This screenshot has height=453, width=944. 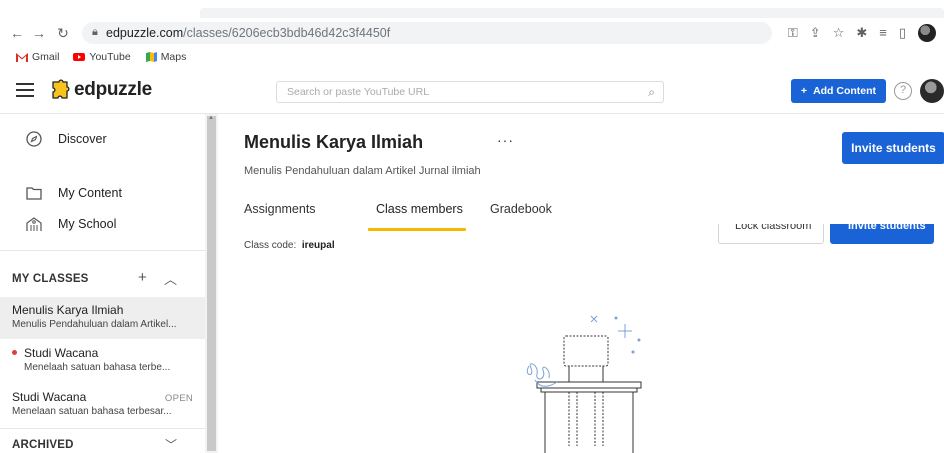 I want to click on plus-icon: +, so click(x=804, y=91).